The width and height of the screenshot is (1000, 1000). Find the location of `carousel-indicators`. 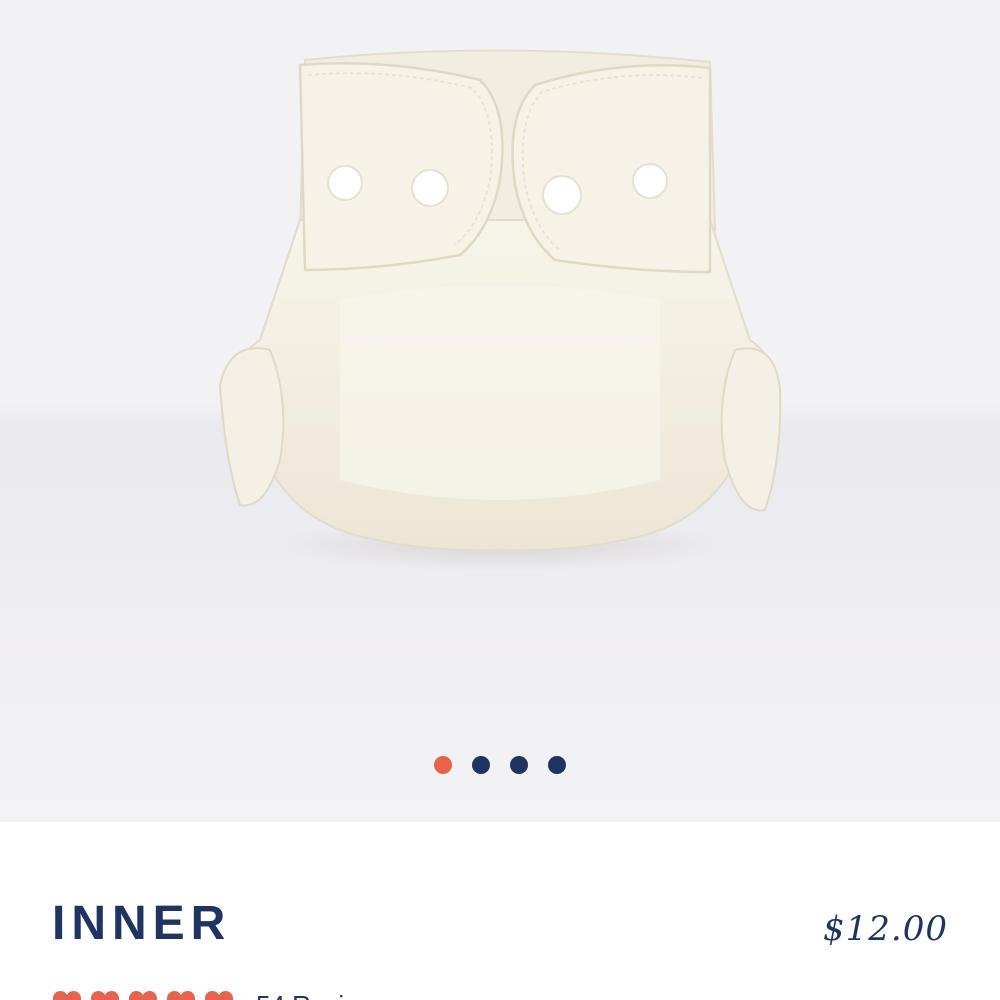

carousel-indicators is located at coordinates (500, 765).